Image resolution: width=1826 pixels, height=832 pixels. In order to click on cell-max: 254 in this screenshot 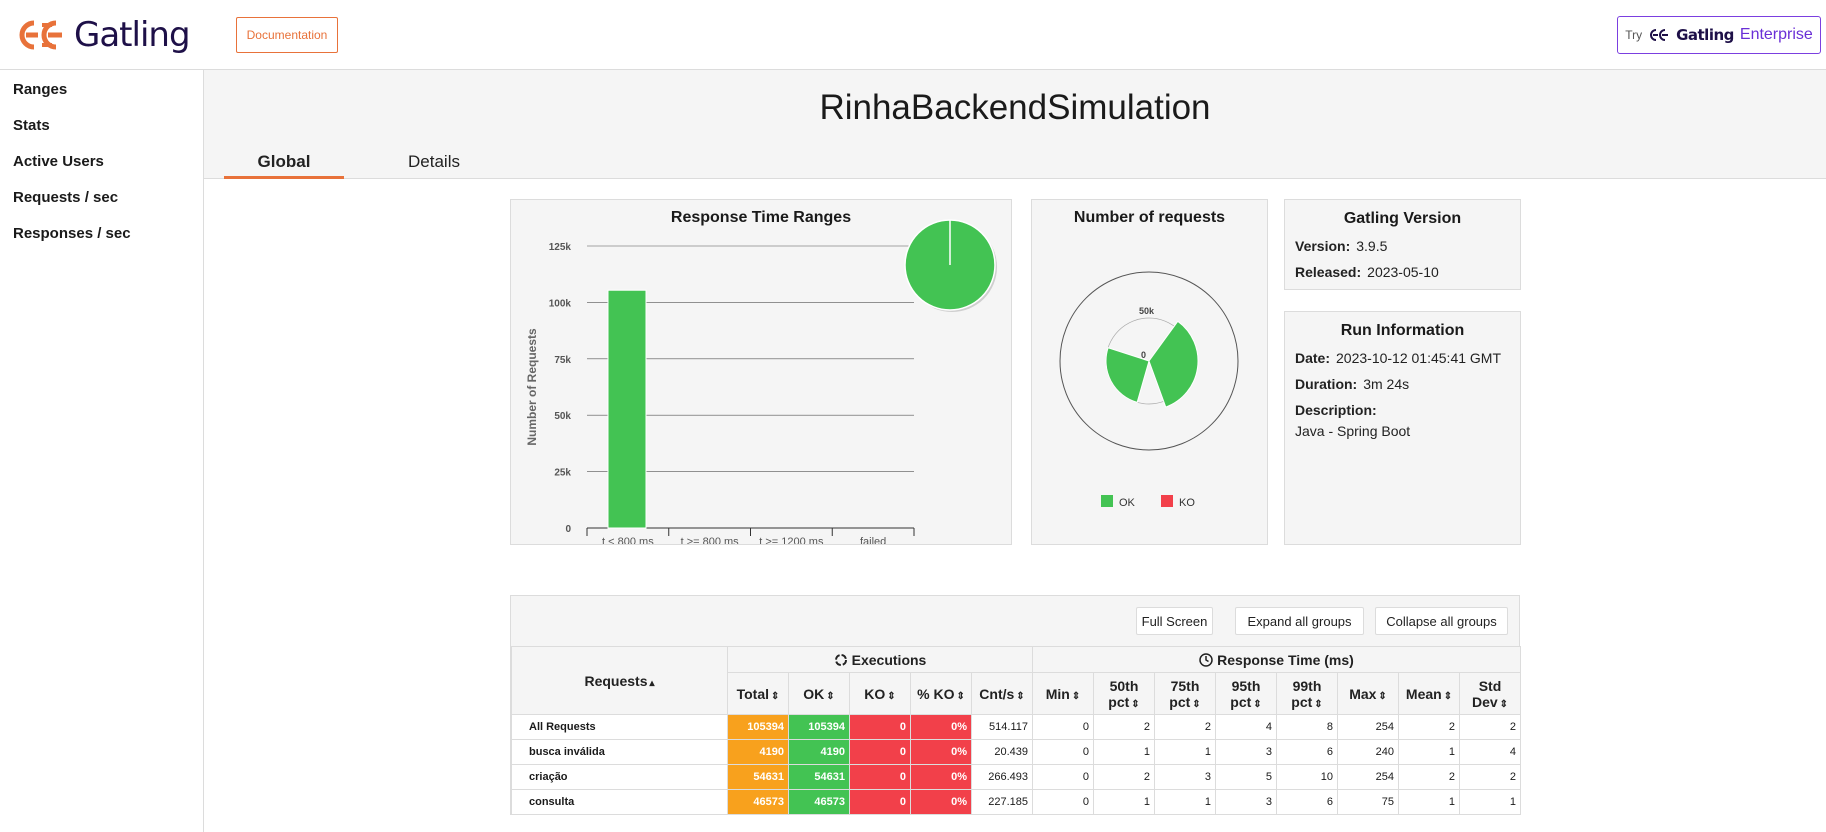, I will do `click(1368, 777)`.